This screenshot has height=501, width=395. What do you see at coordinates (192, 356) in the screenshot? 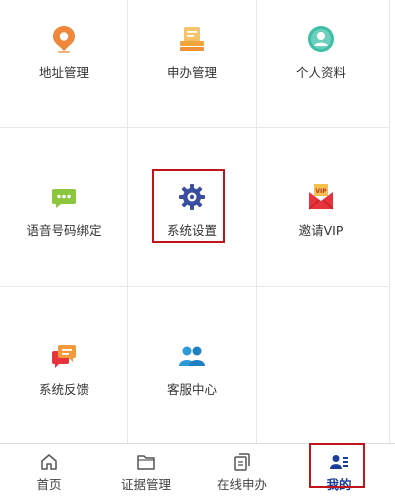
I see `customer-service-icon` at bounding box center [192, 356].